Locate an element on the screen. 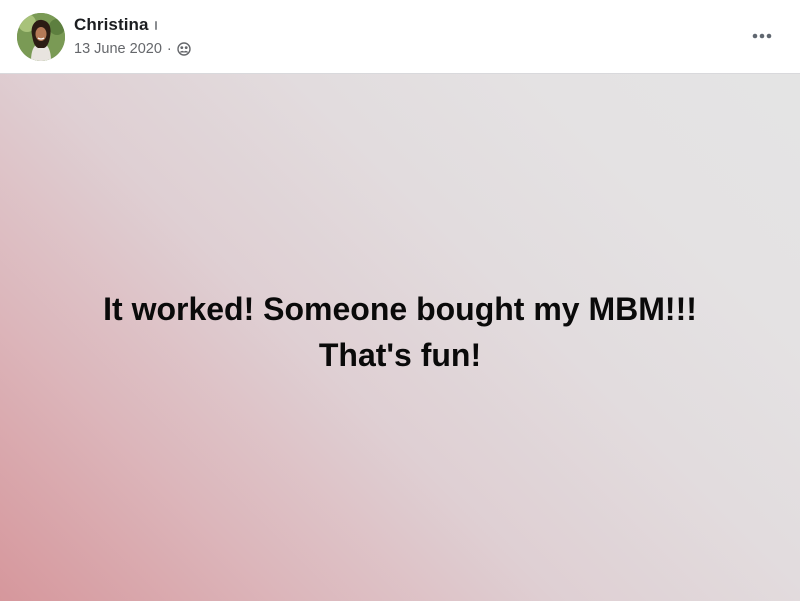  post-meta: 13 June 2020 · is located at coordinates (132, 49).